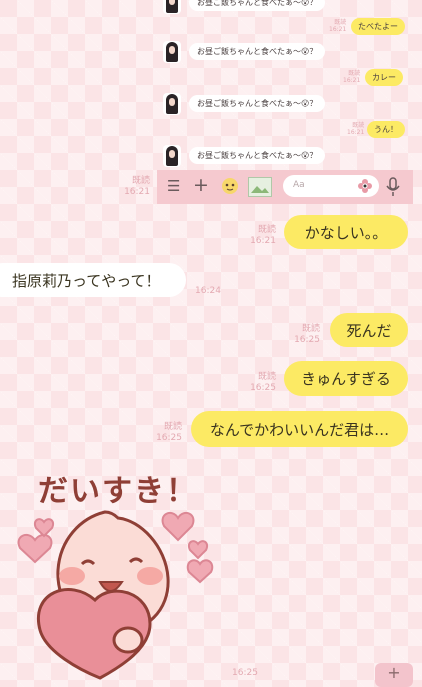 Image resolution: width=422 pixels, height=687 pixels. I want to click on screenshot-input-bar: ☰ + Aa, so click(285, 187).